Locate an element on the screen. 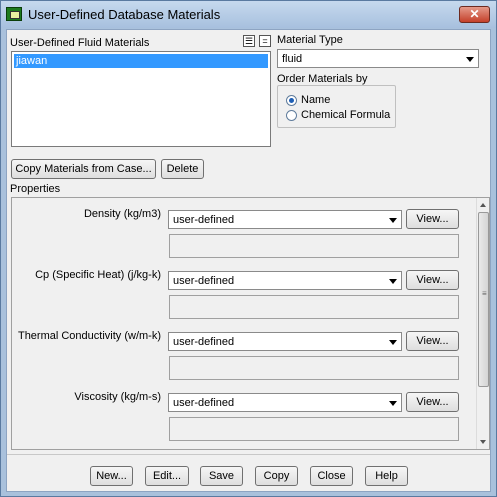 This screenshot has width=497, height=497. density-value-field is located at coordinates (314, 246).